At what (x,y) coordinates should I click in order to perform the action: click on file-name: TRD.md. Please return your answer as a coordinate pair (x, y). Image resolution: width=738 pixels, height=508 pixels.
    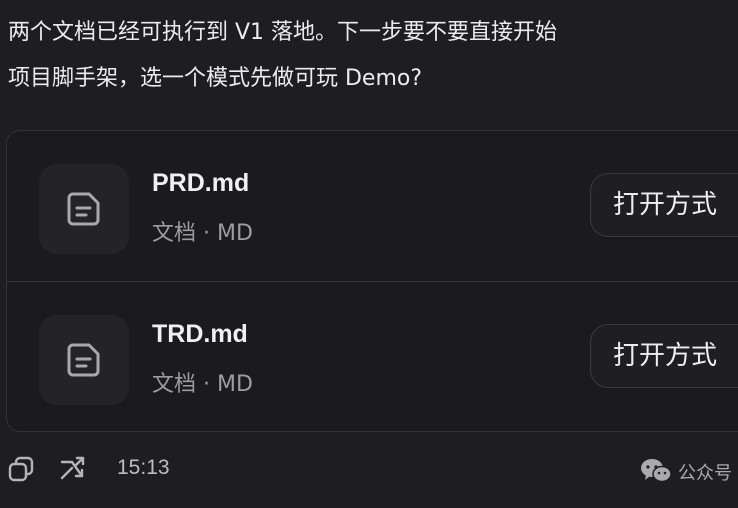
    Looking at the image, I should click on (200, 334).